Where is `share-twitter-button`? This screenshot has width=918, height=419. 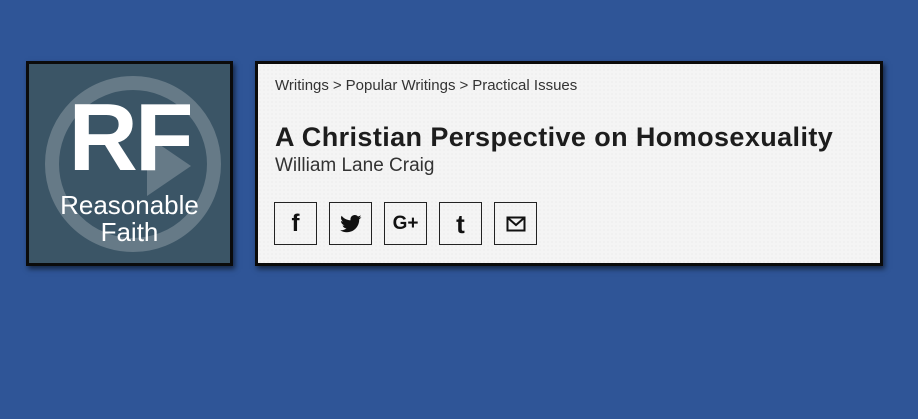 share-twitter-button is located at coordinates (350, 223).